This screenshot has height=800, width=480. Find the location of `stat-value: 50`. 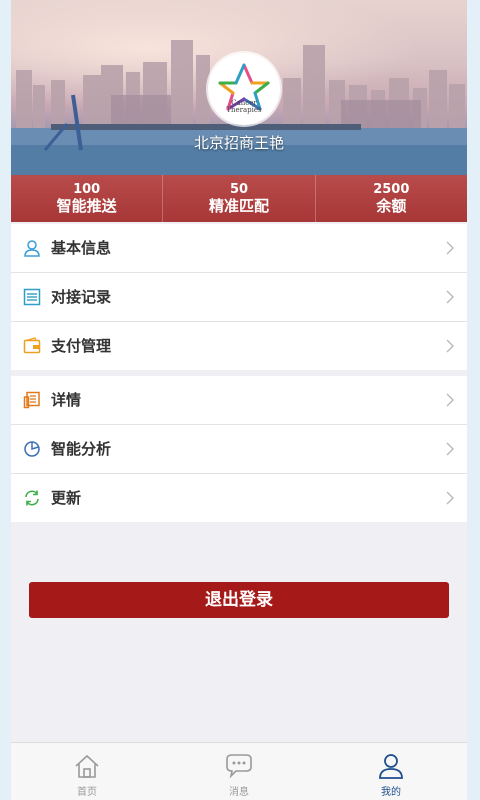

stat-value: 50 is located at coordinates (239, 189).